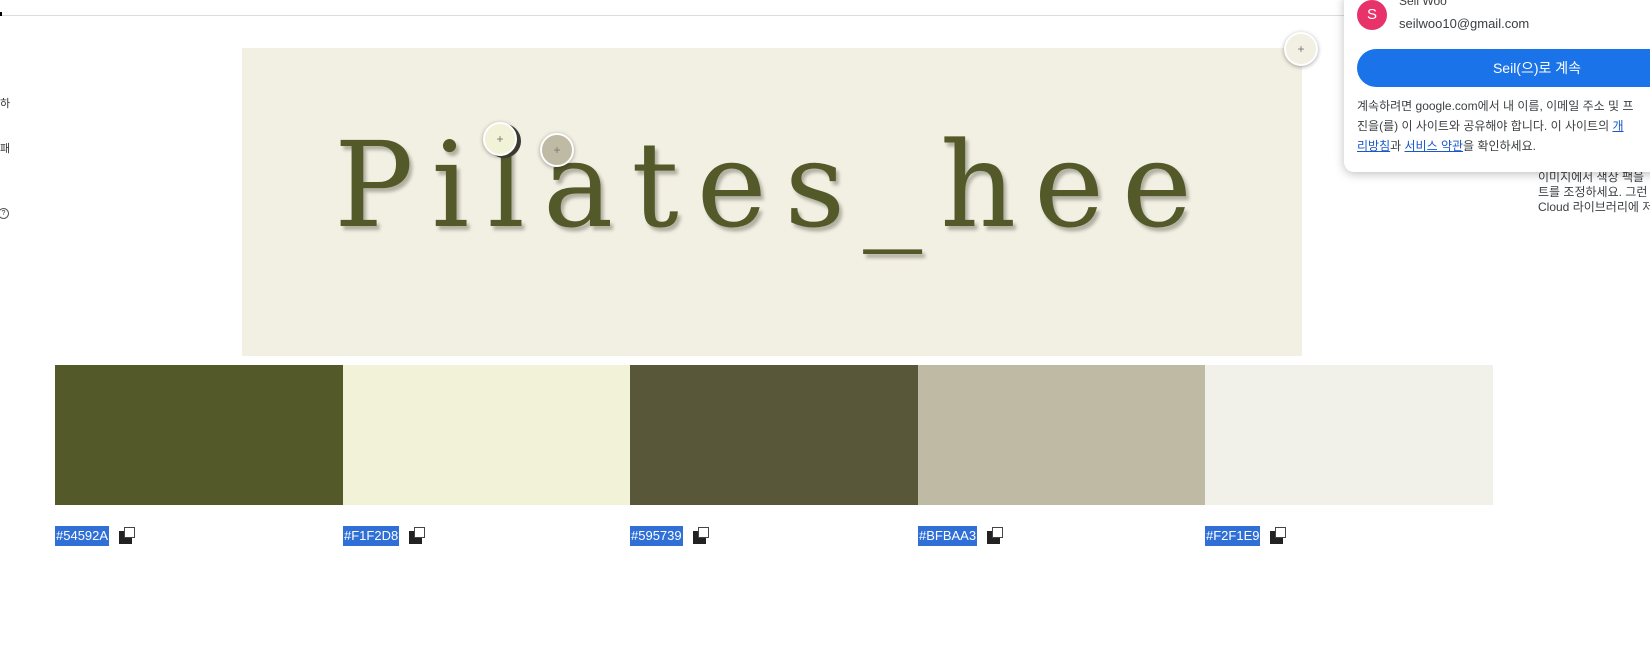  I want to click on avatar: S, so click(1372, 15).